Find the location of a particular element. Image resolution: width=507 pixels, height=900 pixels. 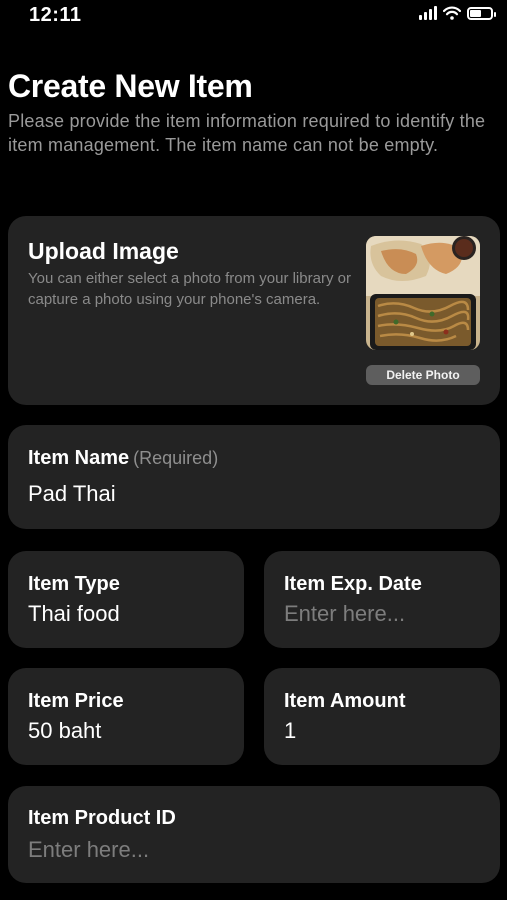

status-bar: 12:11 is located at coordinates (253, 17).